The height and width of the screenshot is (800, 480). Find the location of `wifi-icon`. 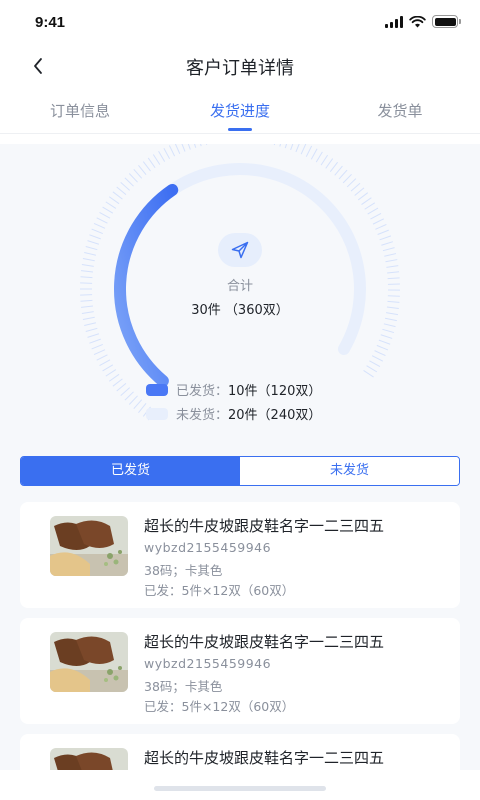

wifi-icon is located at coordinates (417, 21).